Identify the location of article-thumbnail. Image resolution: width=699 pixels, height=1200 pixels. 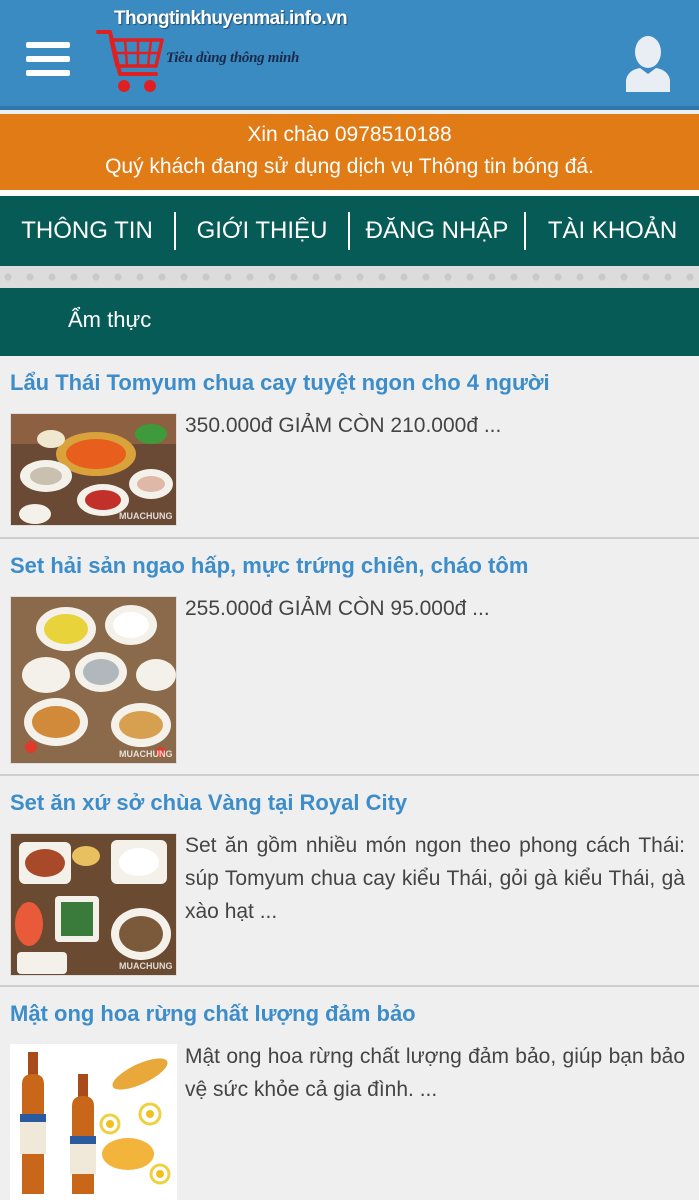
(93, 1122).